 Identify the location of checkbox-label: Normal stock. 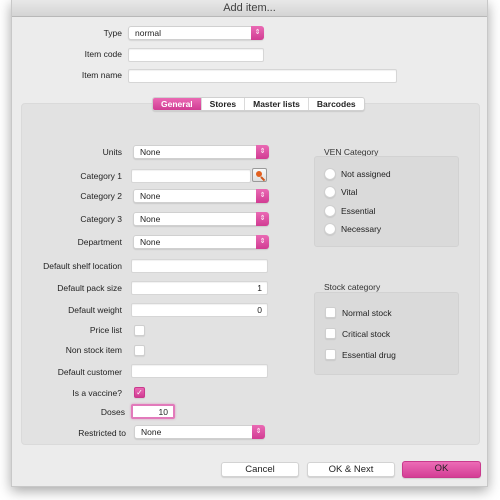
(367, 312).